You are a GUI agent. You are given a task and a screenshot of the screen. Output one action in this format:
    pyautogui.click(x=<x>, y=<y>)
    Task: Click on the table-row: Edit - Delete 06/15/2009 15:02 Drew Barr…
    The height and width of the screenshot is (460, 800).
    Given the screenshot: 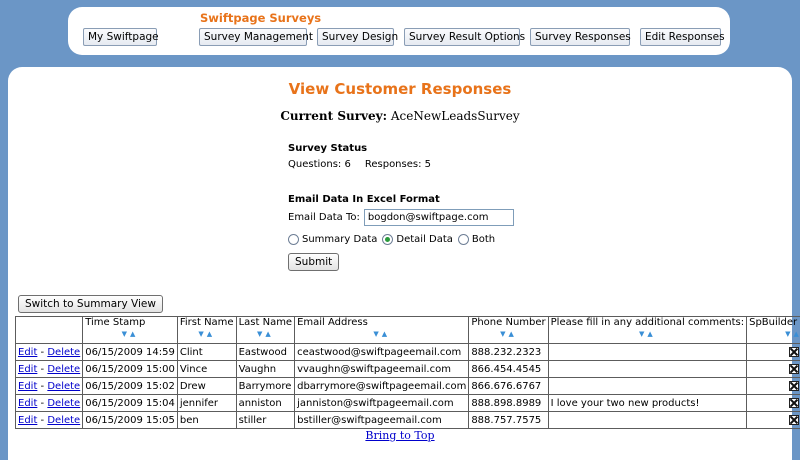 What is the action you would take?
    pyautogui.click(x=407, y=386)
    